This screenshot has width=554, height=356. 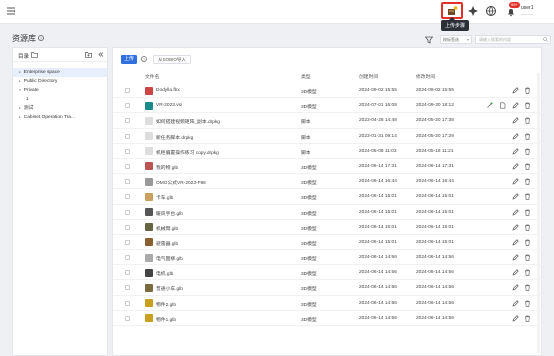 What do you see at coordinates (60, 81) in the screenshot?
I see `tree-item-public-directory: ▸ Public Directory` at bounding box center [60, 81].